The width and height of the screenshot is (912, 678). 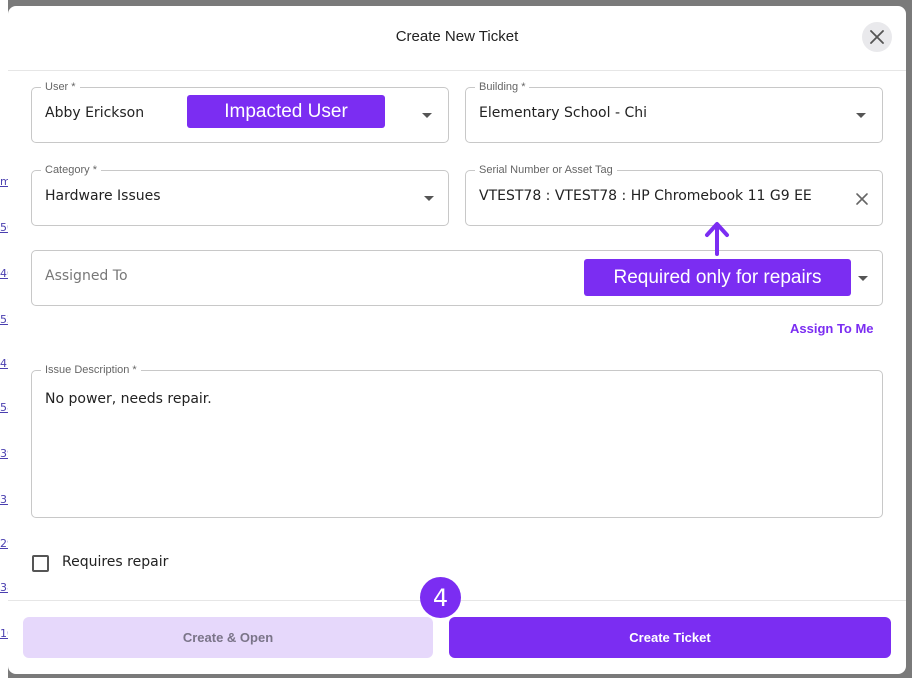 I want to click on backdrop-fragment: 50, so click(x=4, y=228).